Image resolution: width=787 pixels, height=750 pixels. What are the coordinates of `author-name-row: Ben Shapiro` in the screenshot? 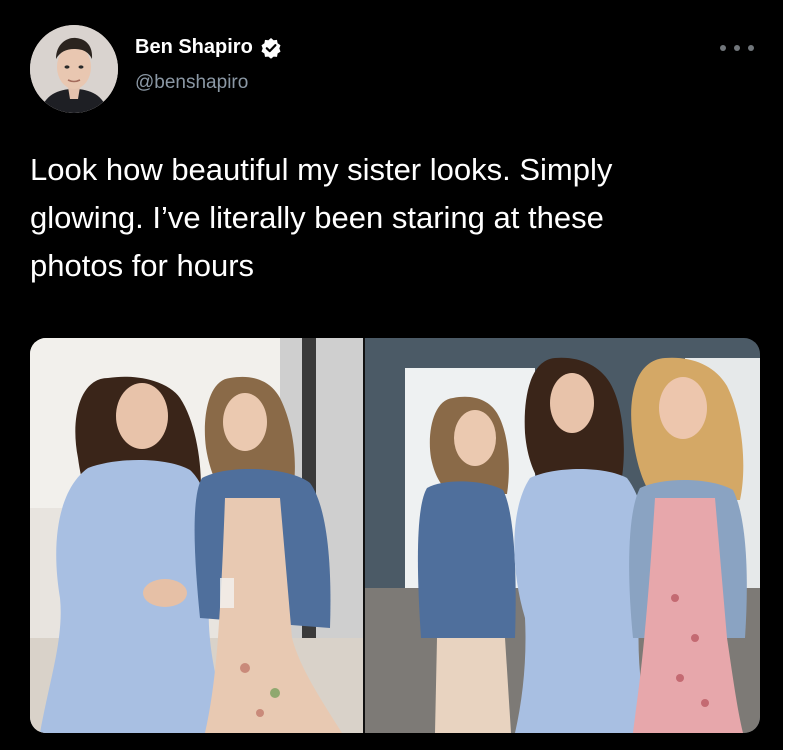 It's located at (208, 47).